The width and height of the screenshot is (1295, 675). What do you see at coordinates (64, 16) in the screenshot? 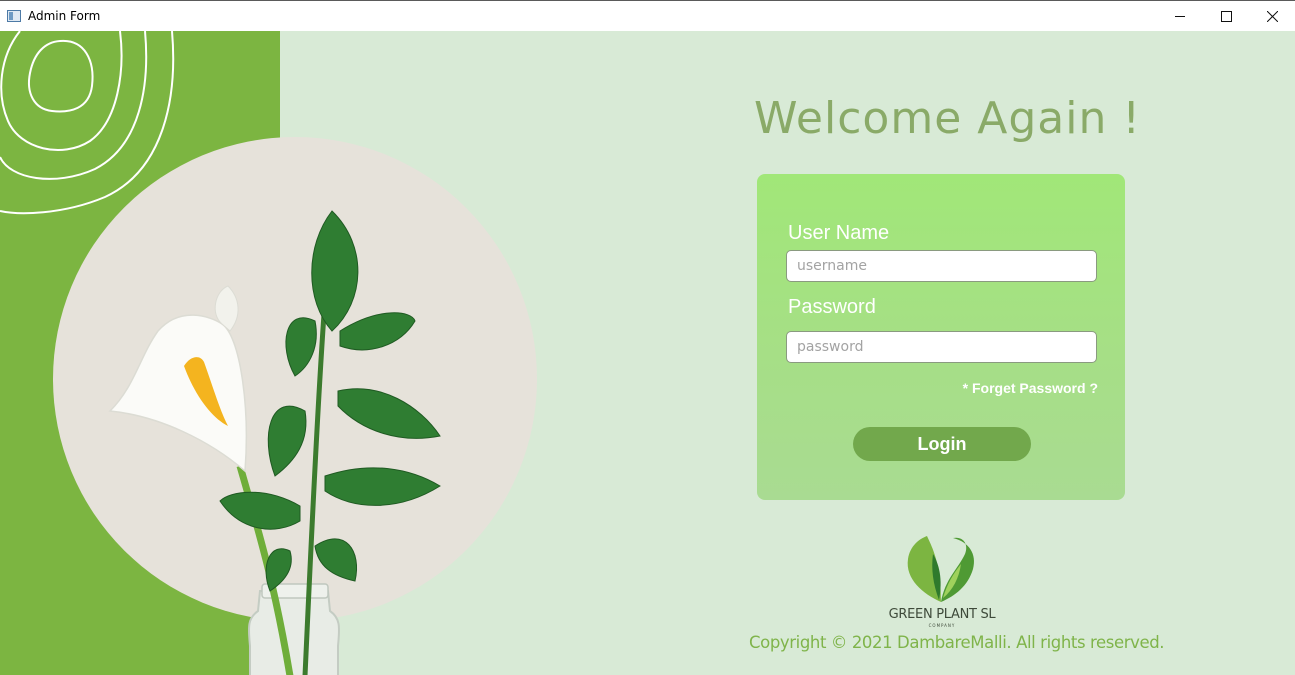
I see `window-title: Admin Form` at bounding box center [64, 16].